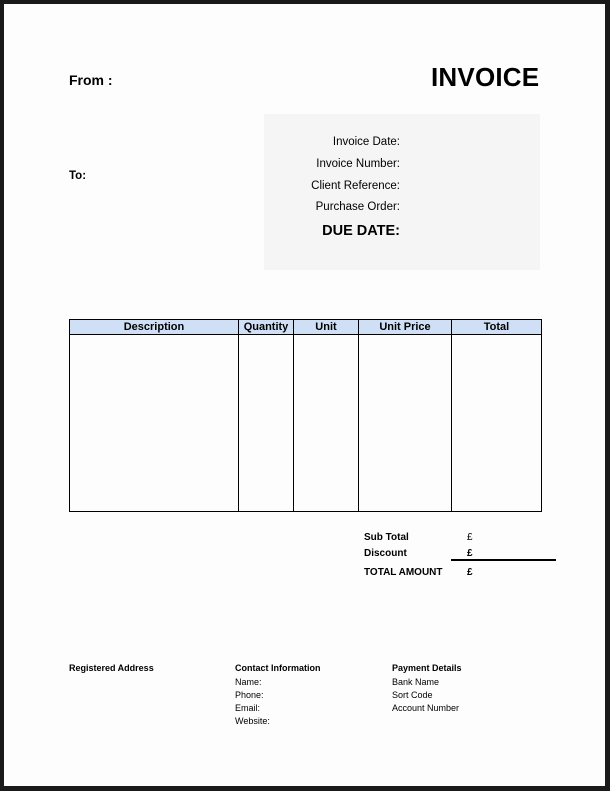  I want to click on registered-address-label: Registered Address, so click(111, 668).